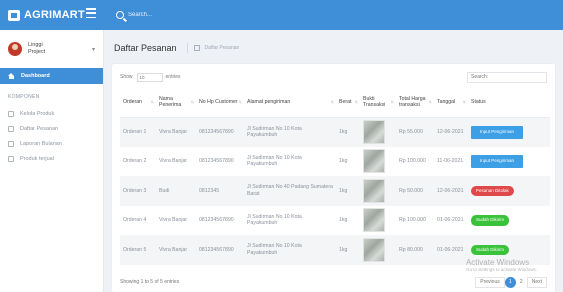  Describe the element at coordinates (378, 103) in the screenshot. I see `column-header-bukti: Bukti Transaksi ⇅` at that location.